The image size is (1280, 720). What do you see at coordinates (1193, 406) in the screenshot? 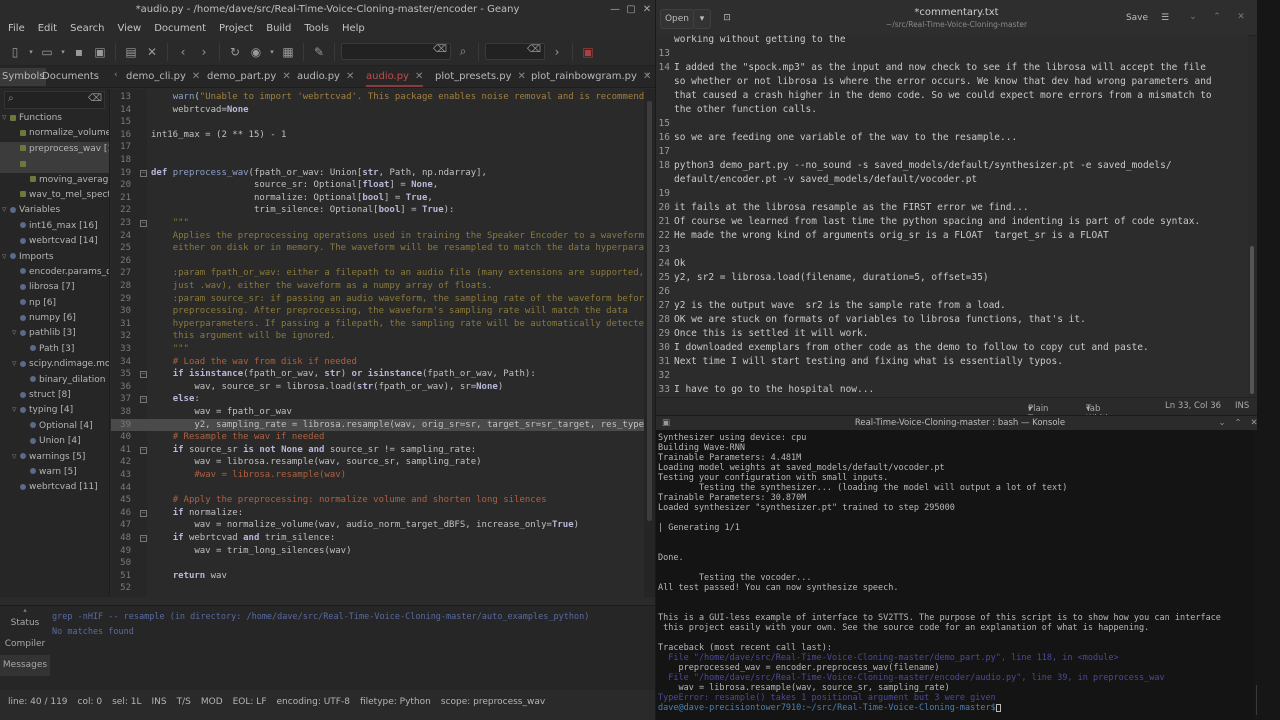
I see `cursor-position: Ln 33, Col 36` at bounding box center [1193, 406].